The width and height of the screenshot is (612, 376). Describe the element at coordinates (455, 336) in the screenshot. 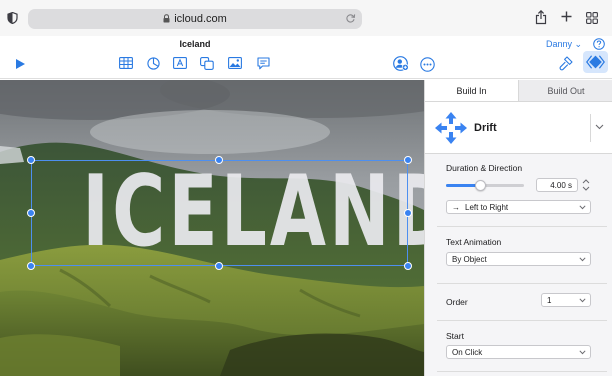

I see `start-label: Start` at that location.